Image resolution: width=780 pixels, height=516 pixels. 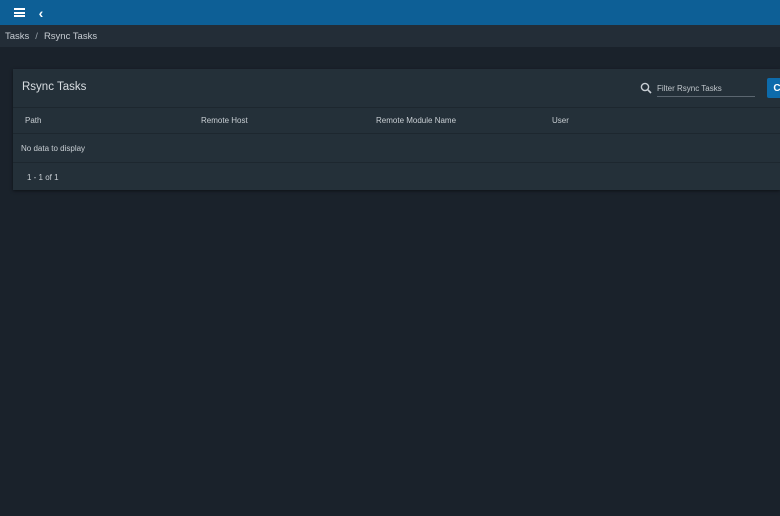 I want to click on hamburger-menu-icon, so click(x=19, y=12).